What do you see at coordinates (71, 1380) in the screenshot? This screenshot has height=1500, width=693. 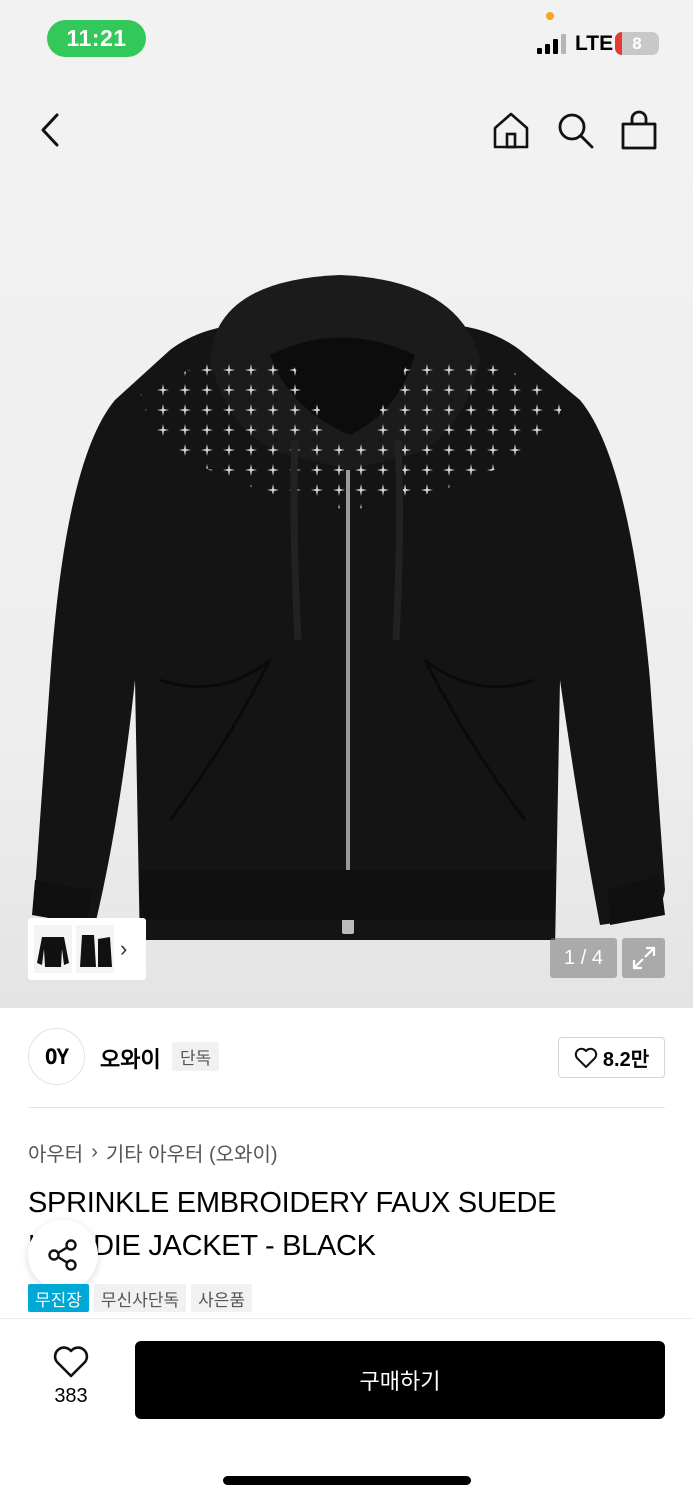 I see `wishlist-button: 383` at bounding box center [71, 1380].